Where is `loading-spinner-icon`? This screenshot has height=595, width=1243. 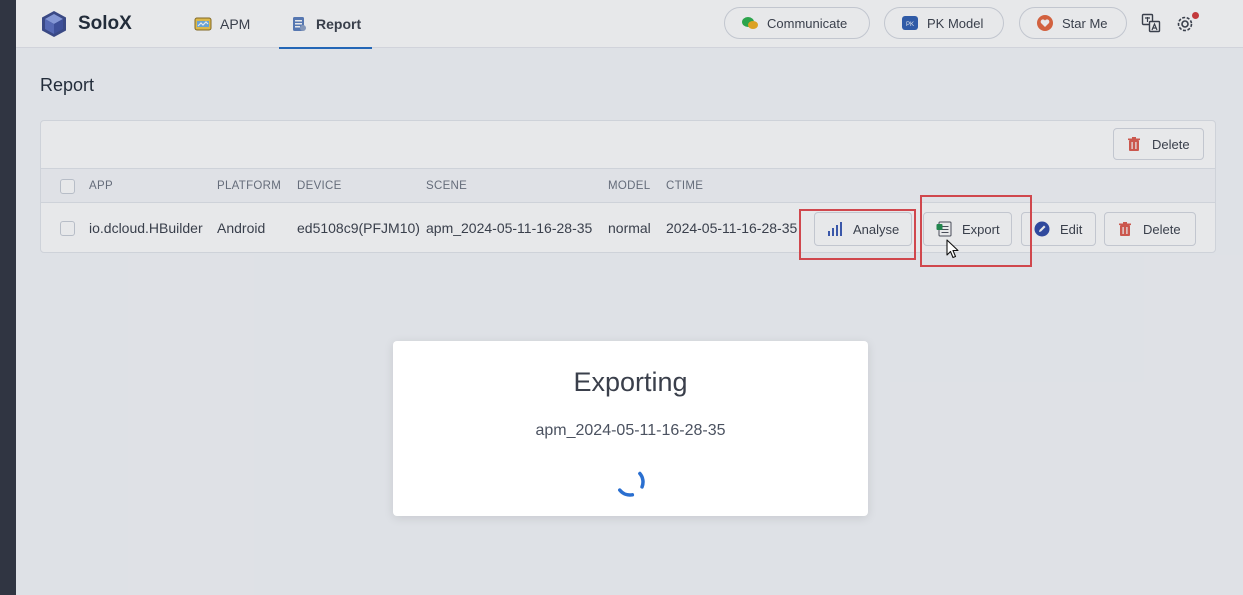 loading-spinner-icon is located at coordinates (630, 482).